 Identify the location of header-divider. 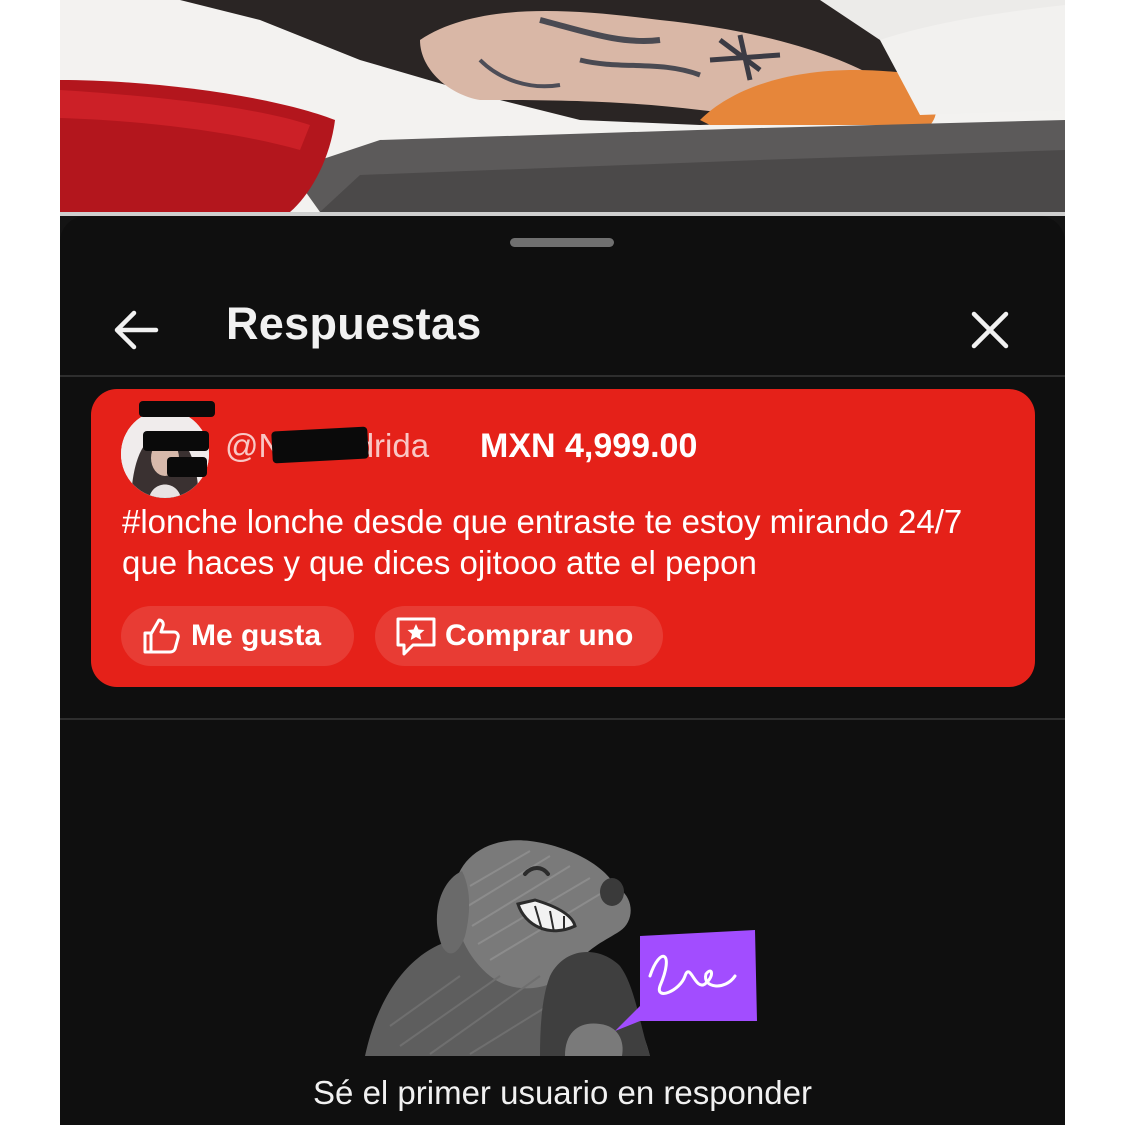
(562, 376).